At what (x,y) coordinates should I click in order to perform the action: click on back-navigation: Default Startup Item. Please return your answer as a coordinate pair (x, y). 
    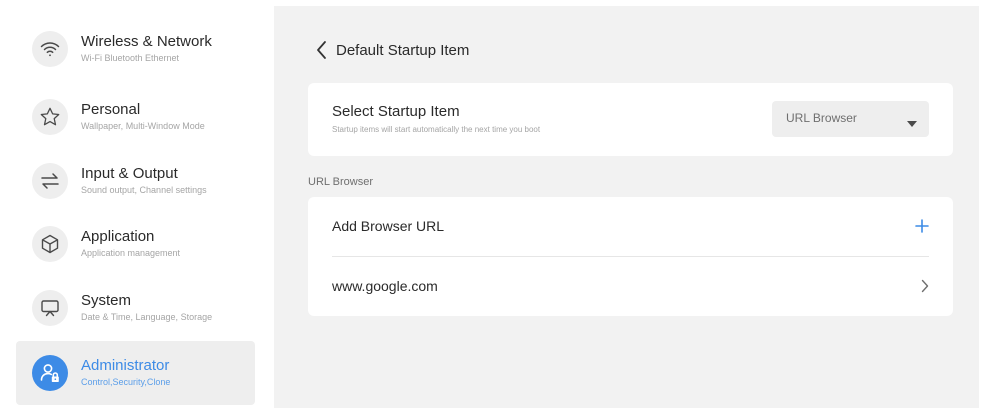
    Looking at the image, I should click on (392, 50).